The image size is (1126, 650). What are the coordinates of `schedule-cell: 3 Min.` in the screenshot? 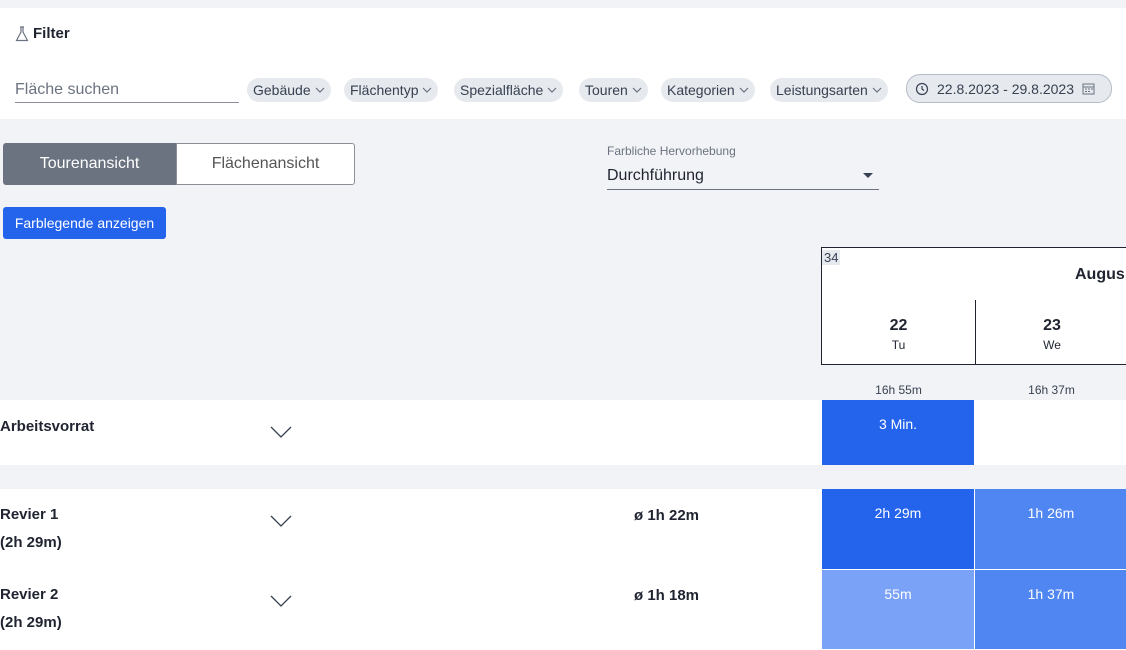 It's located at (898, 432).